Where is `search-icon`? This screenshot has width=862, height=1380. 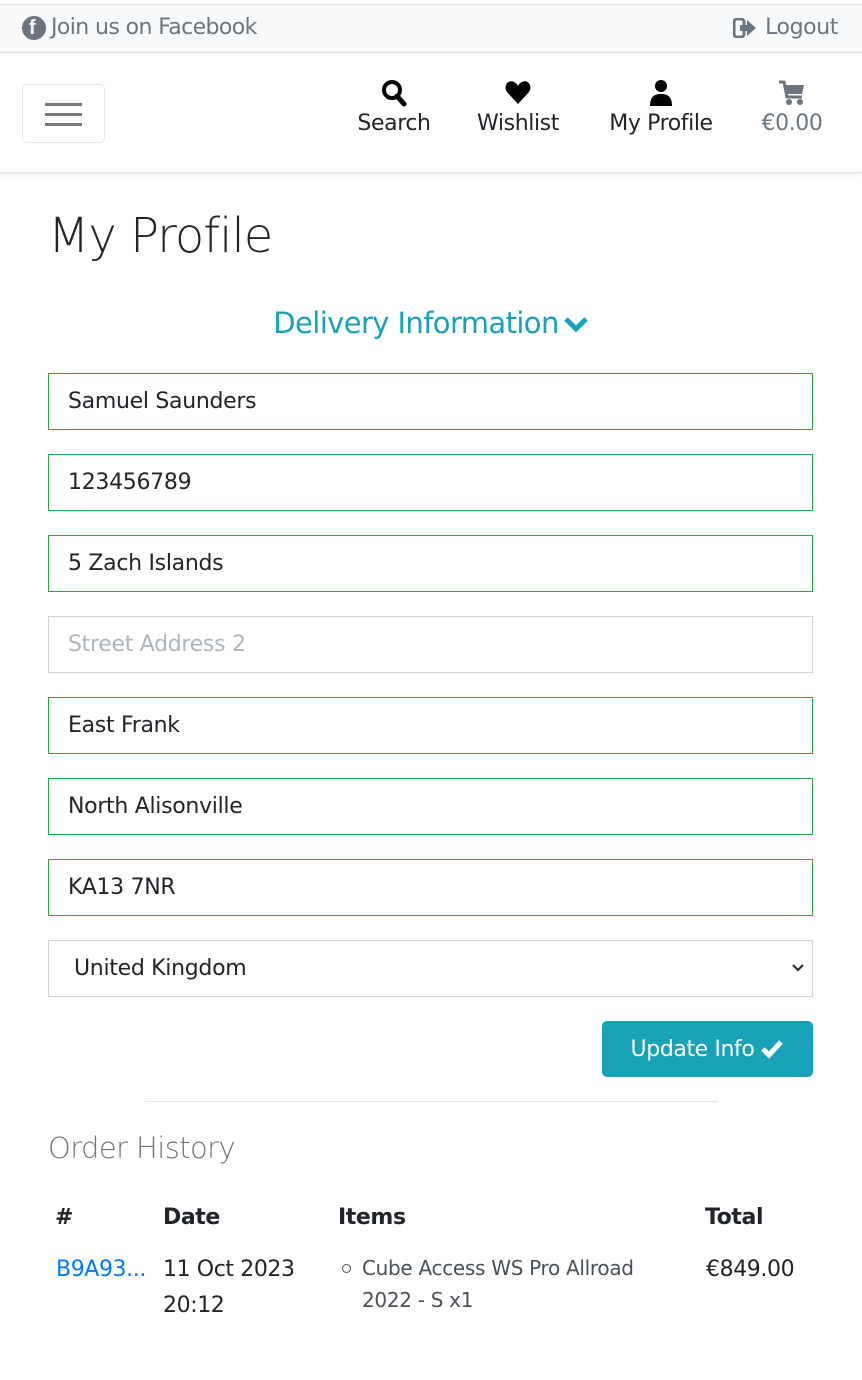 search-icon is located at coordinates (394, 93).